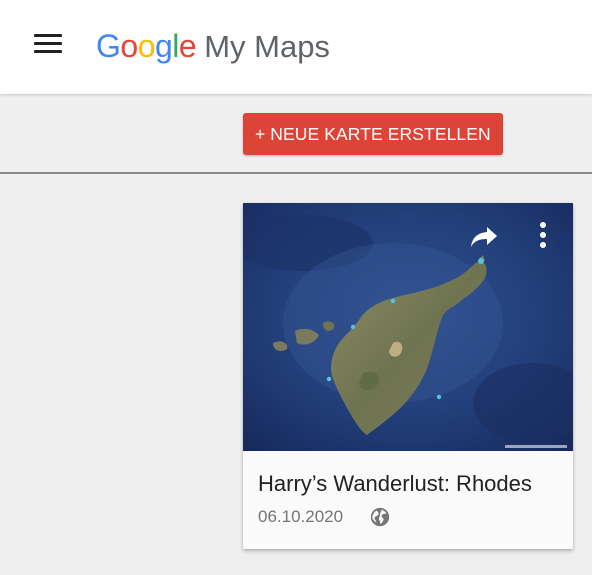 The image size is (592, 575). What do you see at coordinates (187, 46) in the screenshot?
I see `logo-letter: e` at bounding box center [187, 46].